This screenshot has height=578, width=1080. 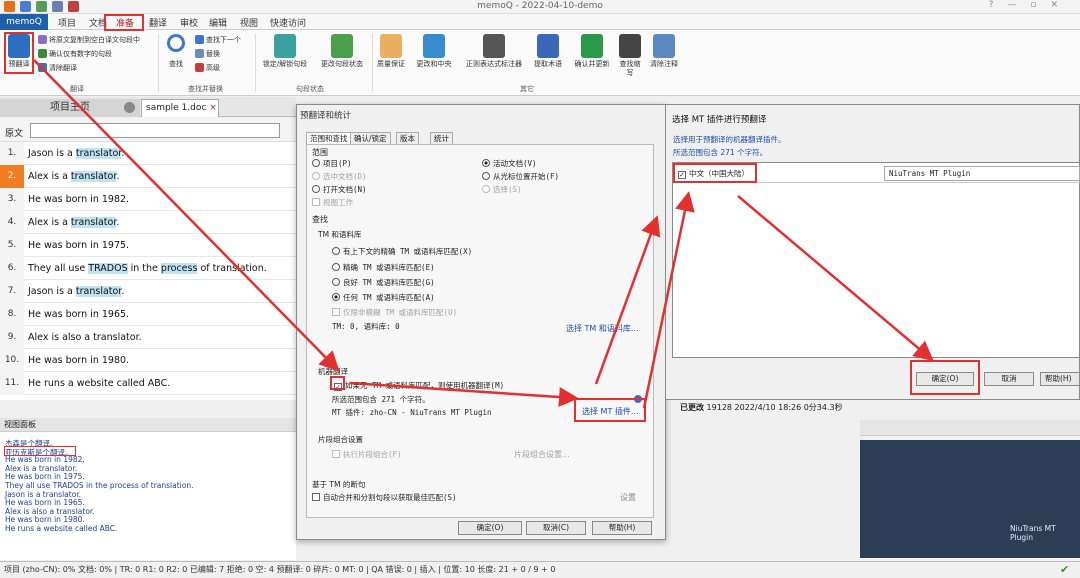 I want to click on find-next-button: 查找下一个, so click(x=218, y=40).